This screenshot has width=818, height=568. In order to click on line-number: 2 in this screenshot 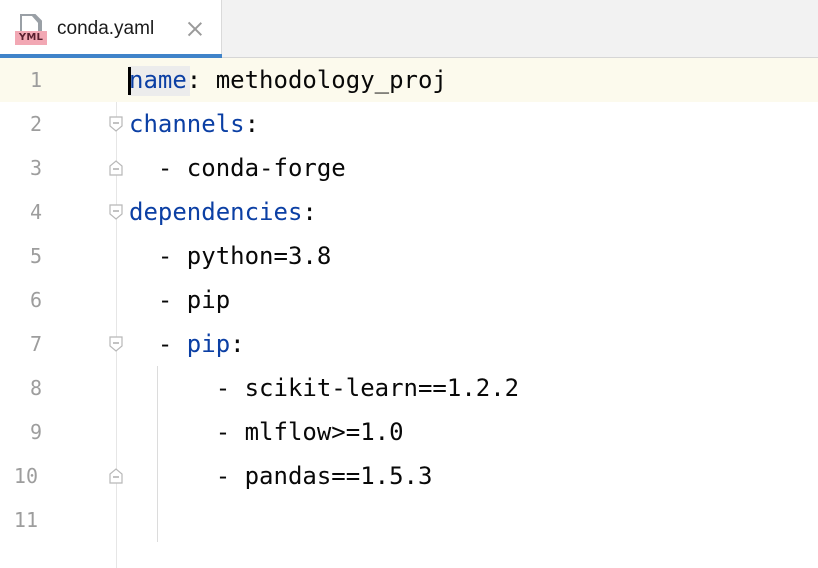, I will do `click(35, 124)`.